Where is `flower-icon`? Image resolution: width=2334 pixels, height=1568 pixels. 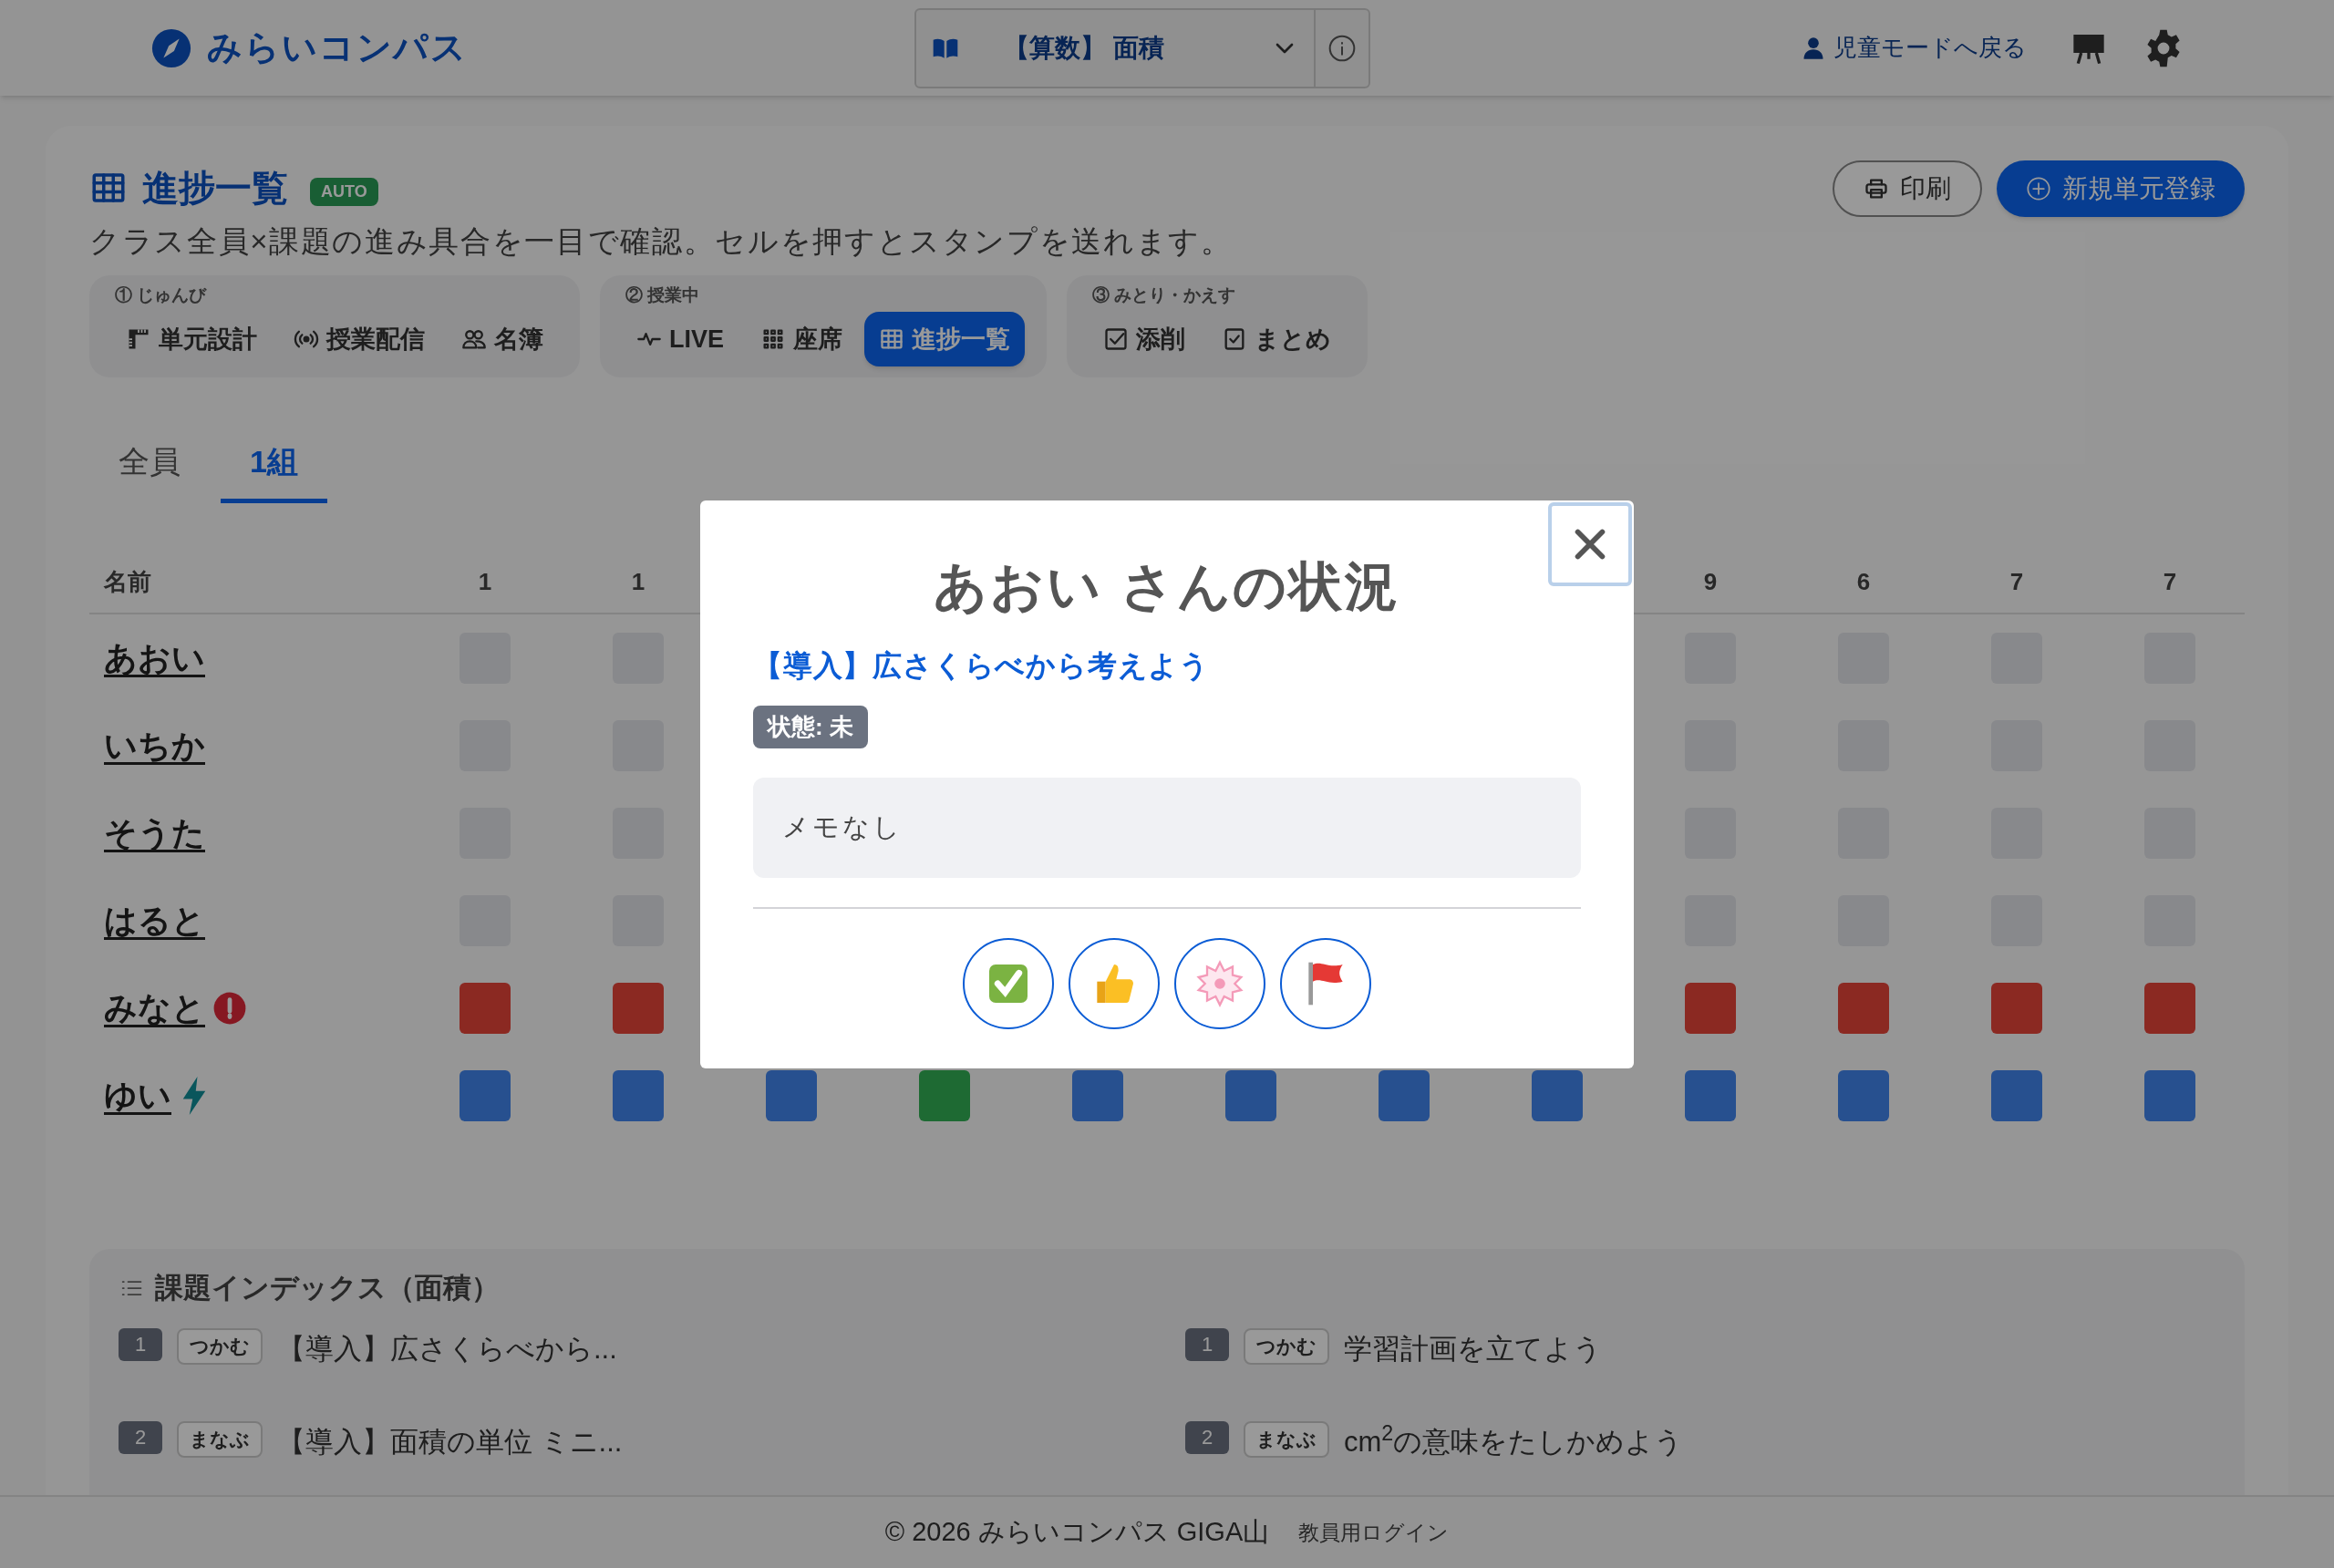 flower-icon is located at coordinates (1219, 983).